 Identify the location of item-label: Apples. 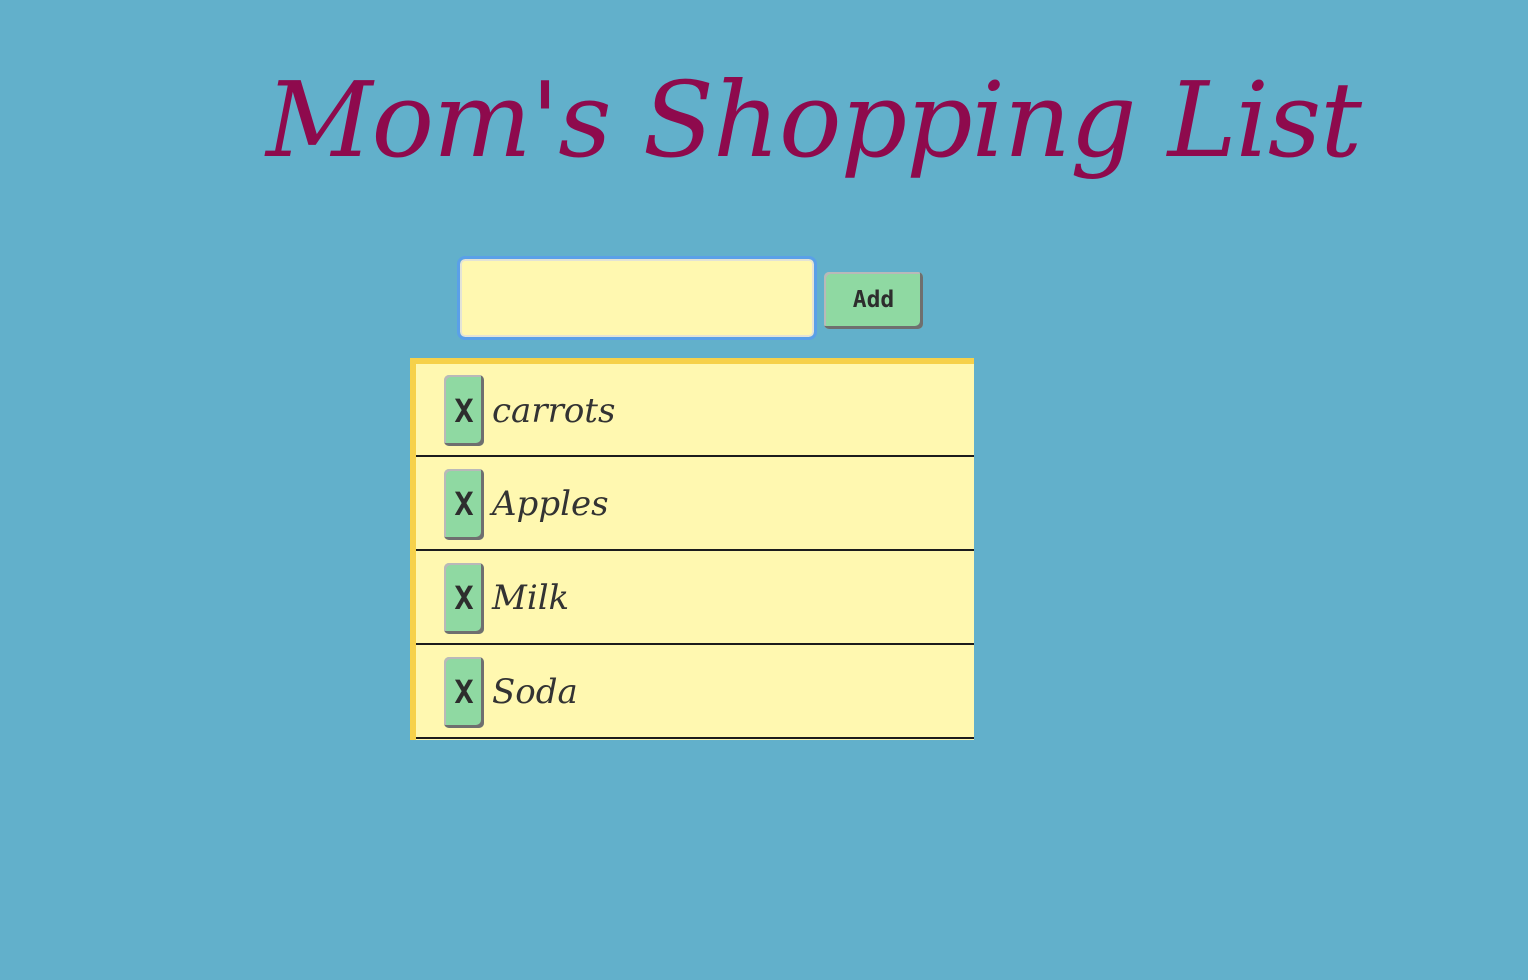
(550, 504).